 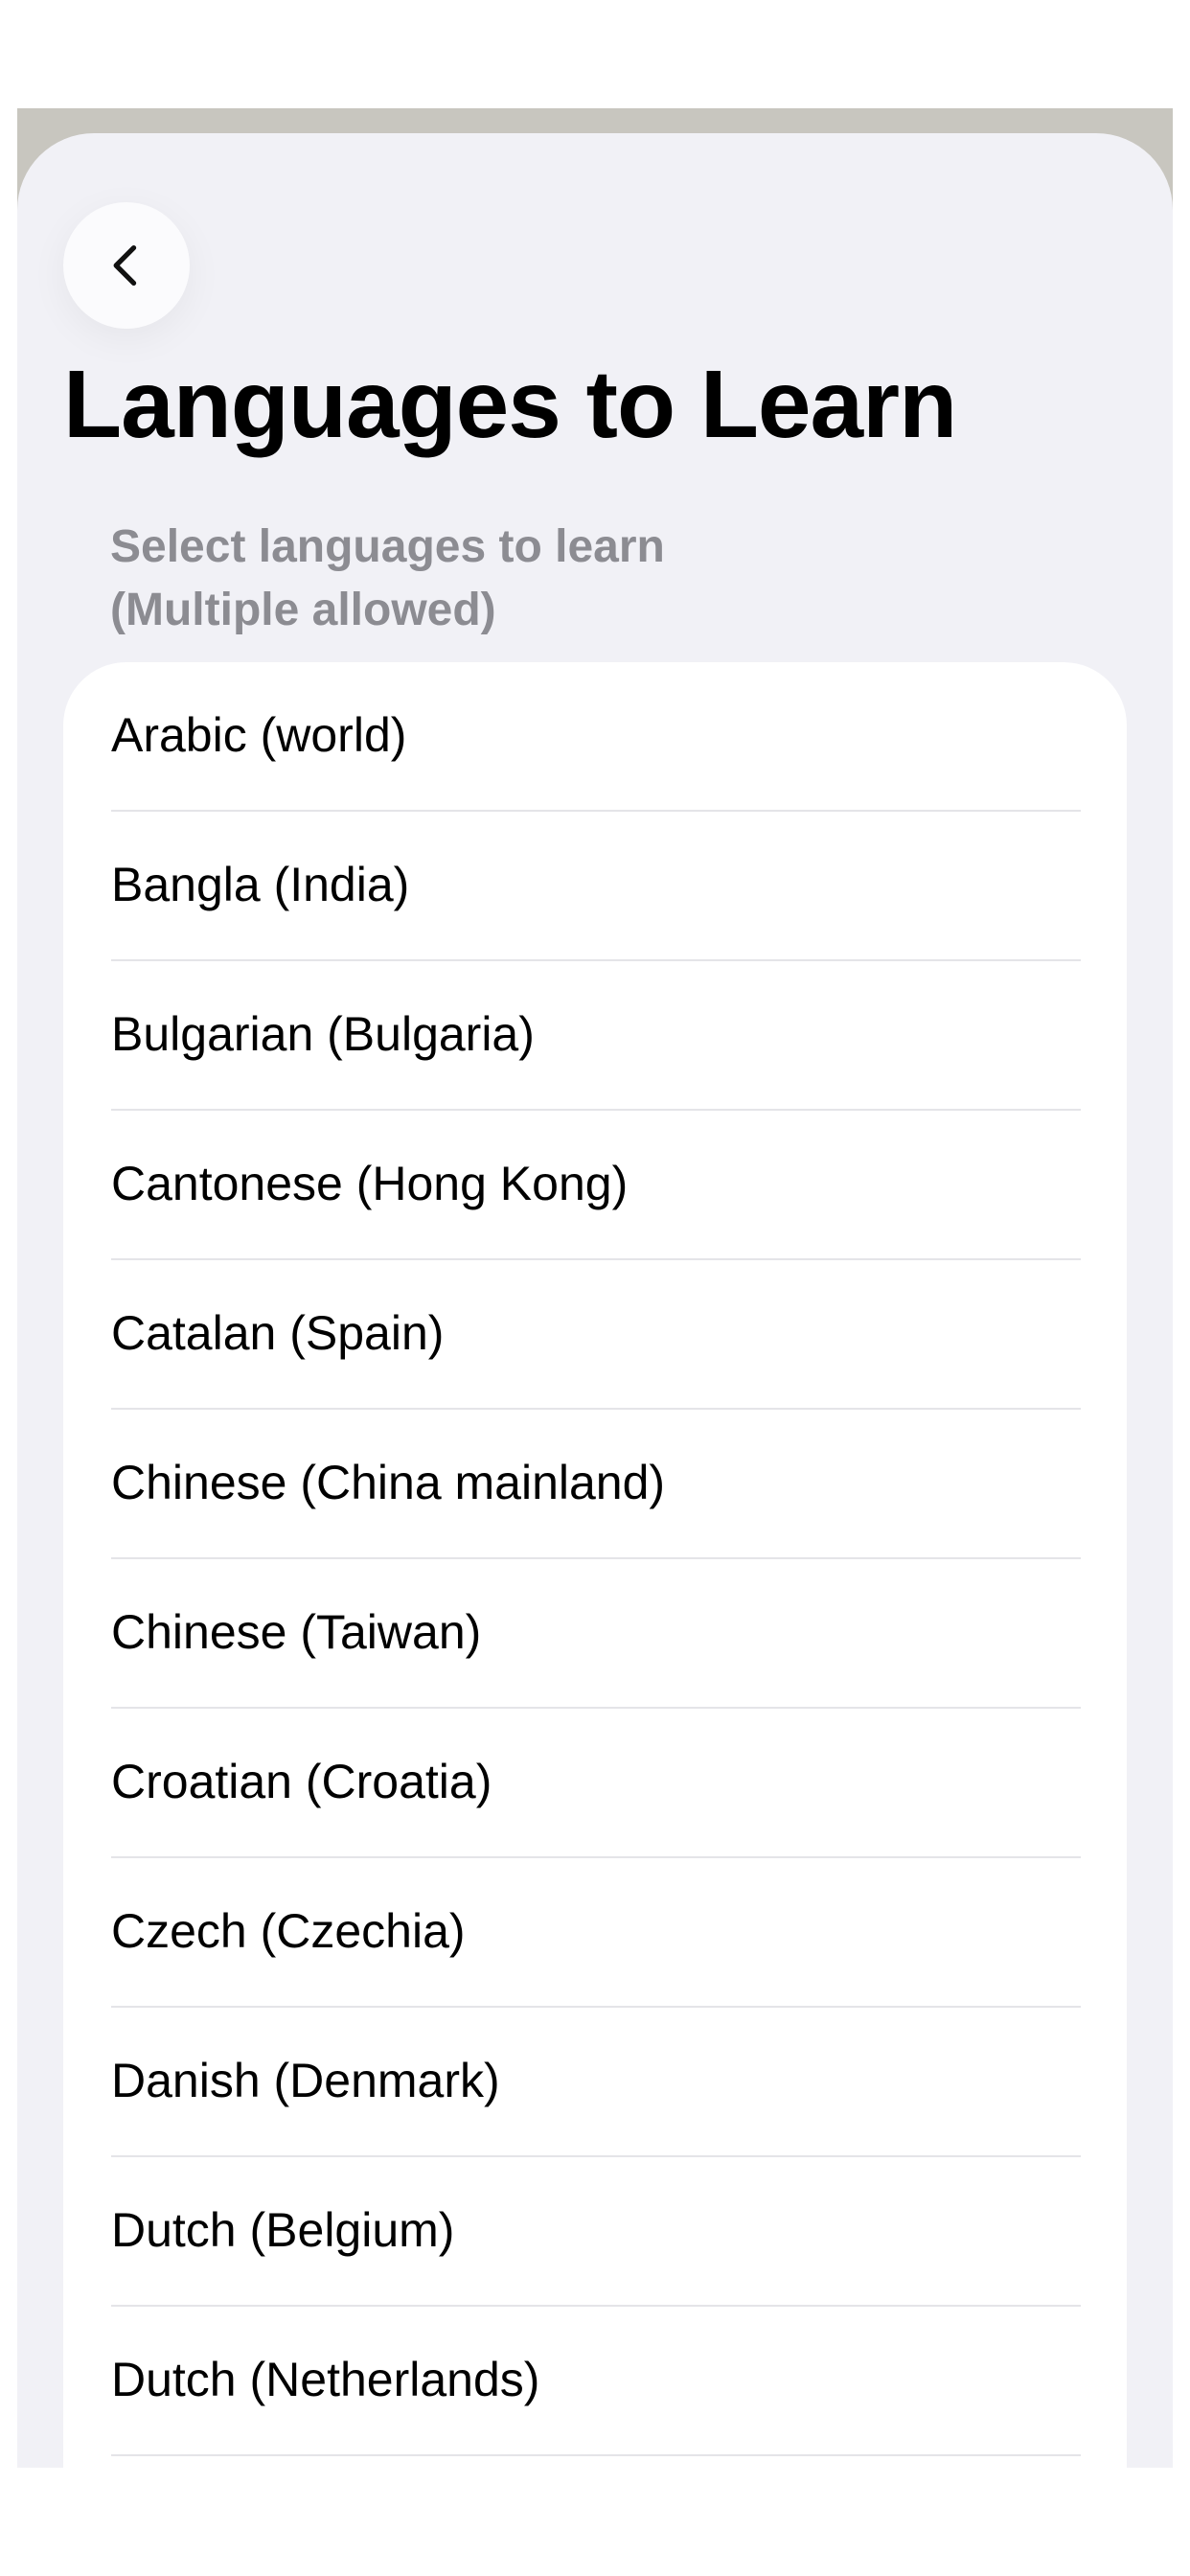 What do you see at coordinates (303, 610) in the screenshot?
I see `subtitle-line: (Multiple allowed)` at bounding box center [303, 610].